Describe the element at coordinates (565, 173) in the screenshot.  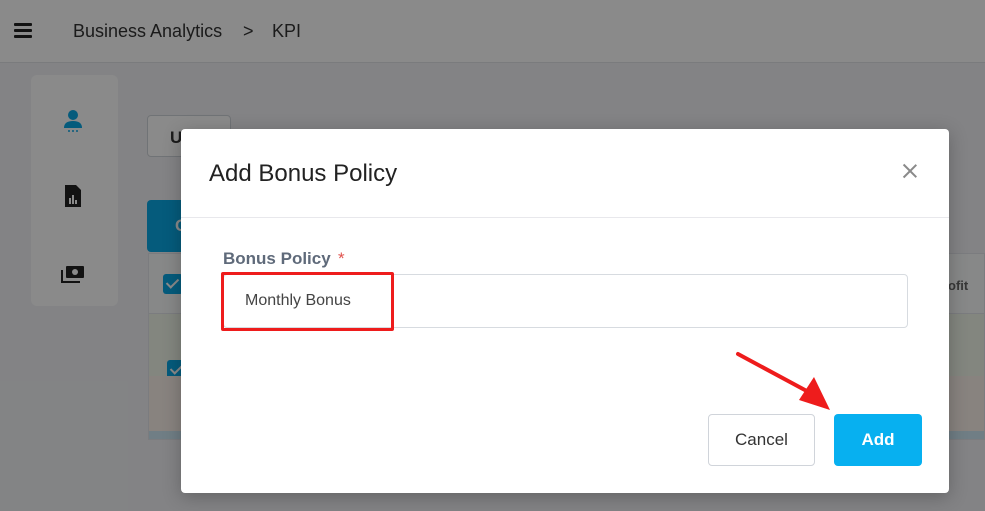
I see `dialog-header: Add Bonus Policy` at that location.